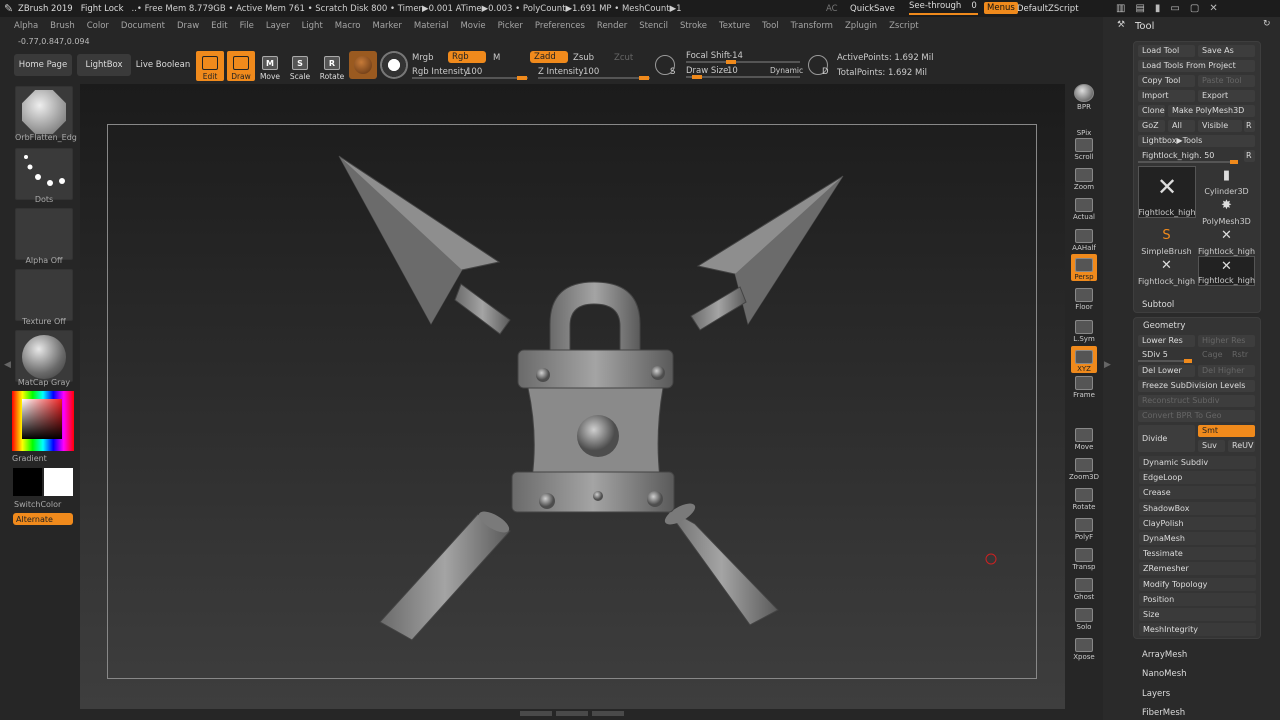 This screenshot has height=720, width=1280. Describe the element at coordinates (332, 66) in the screenshot. I see `rotate-button: R Rotate` at that location.